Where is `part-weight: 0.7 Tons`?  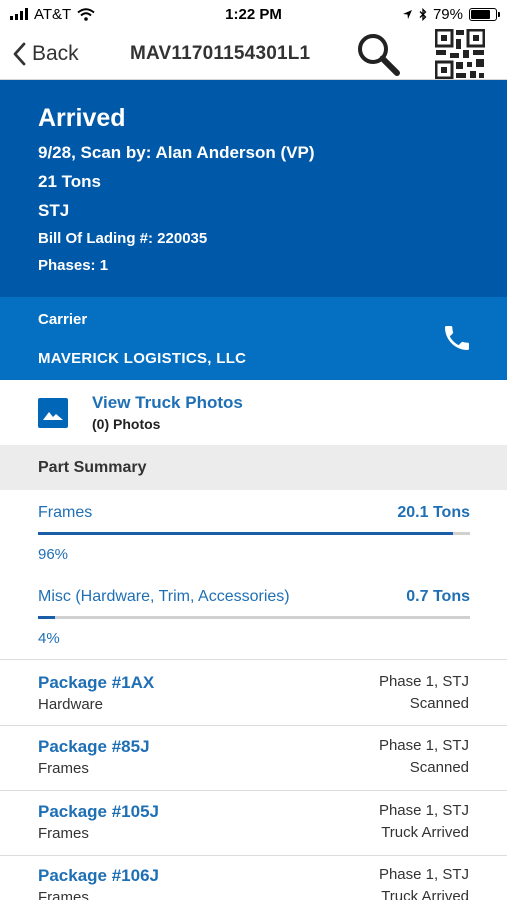 part-weight: 0.7 Tons is located at coordinates (438, 596).